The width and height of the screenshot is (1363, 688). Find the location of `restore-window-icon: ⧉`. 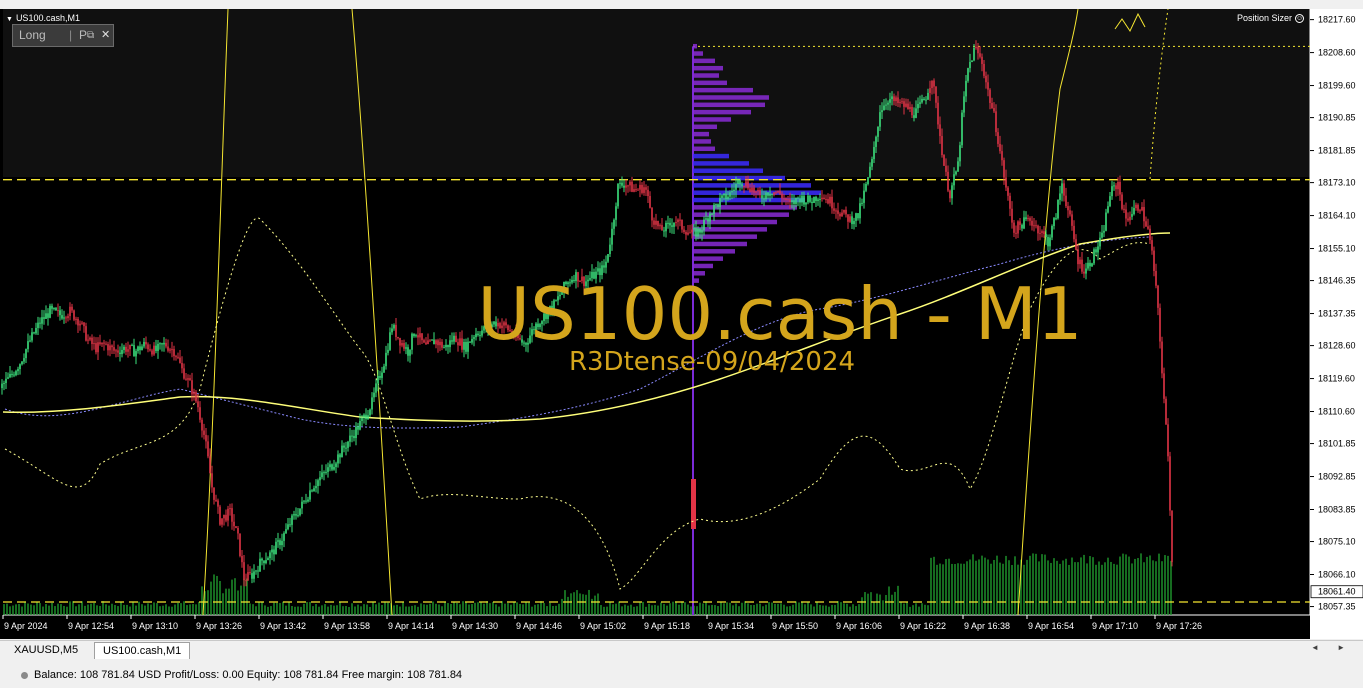

restore-window-icon: ⧉ is located at coordinates (90, 35).